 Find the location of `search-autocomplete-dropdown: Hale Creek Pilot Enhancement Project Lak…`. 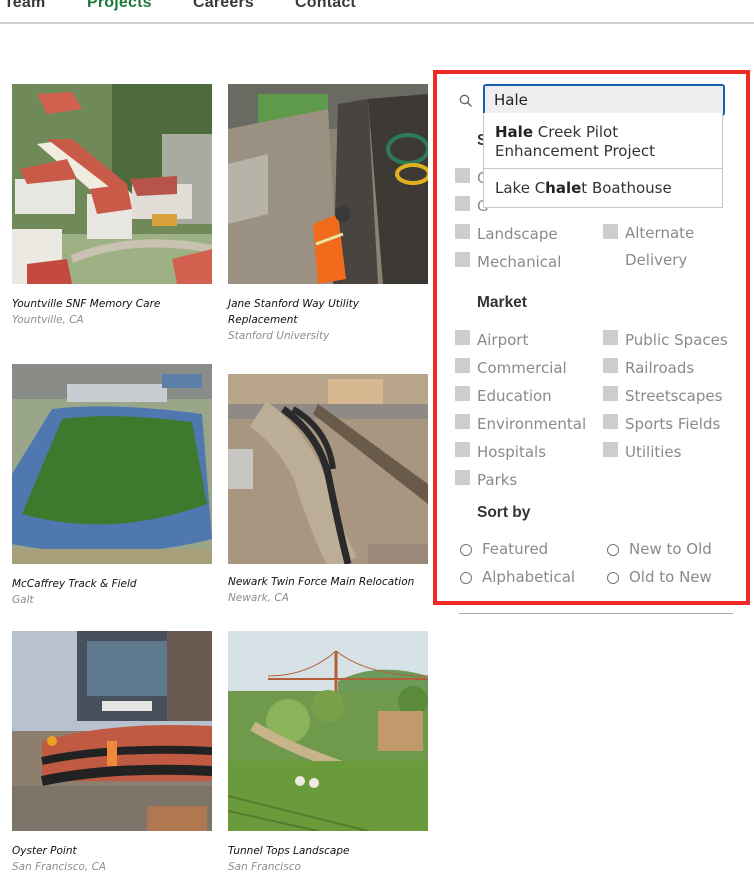

search-autocomplete-dropdown: Hale Creek Pilot Enhancement Project Lak… is located at coordinates (603, 160).